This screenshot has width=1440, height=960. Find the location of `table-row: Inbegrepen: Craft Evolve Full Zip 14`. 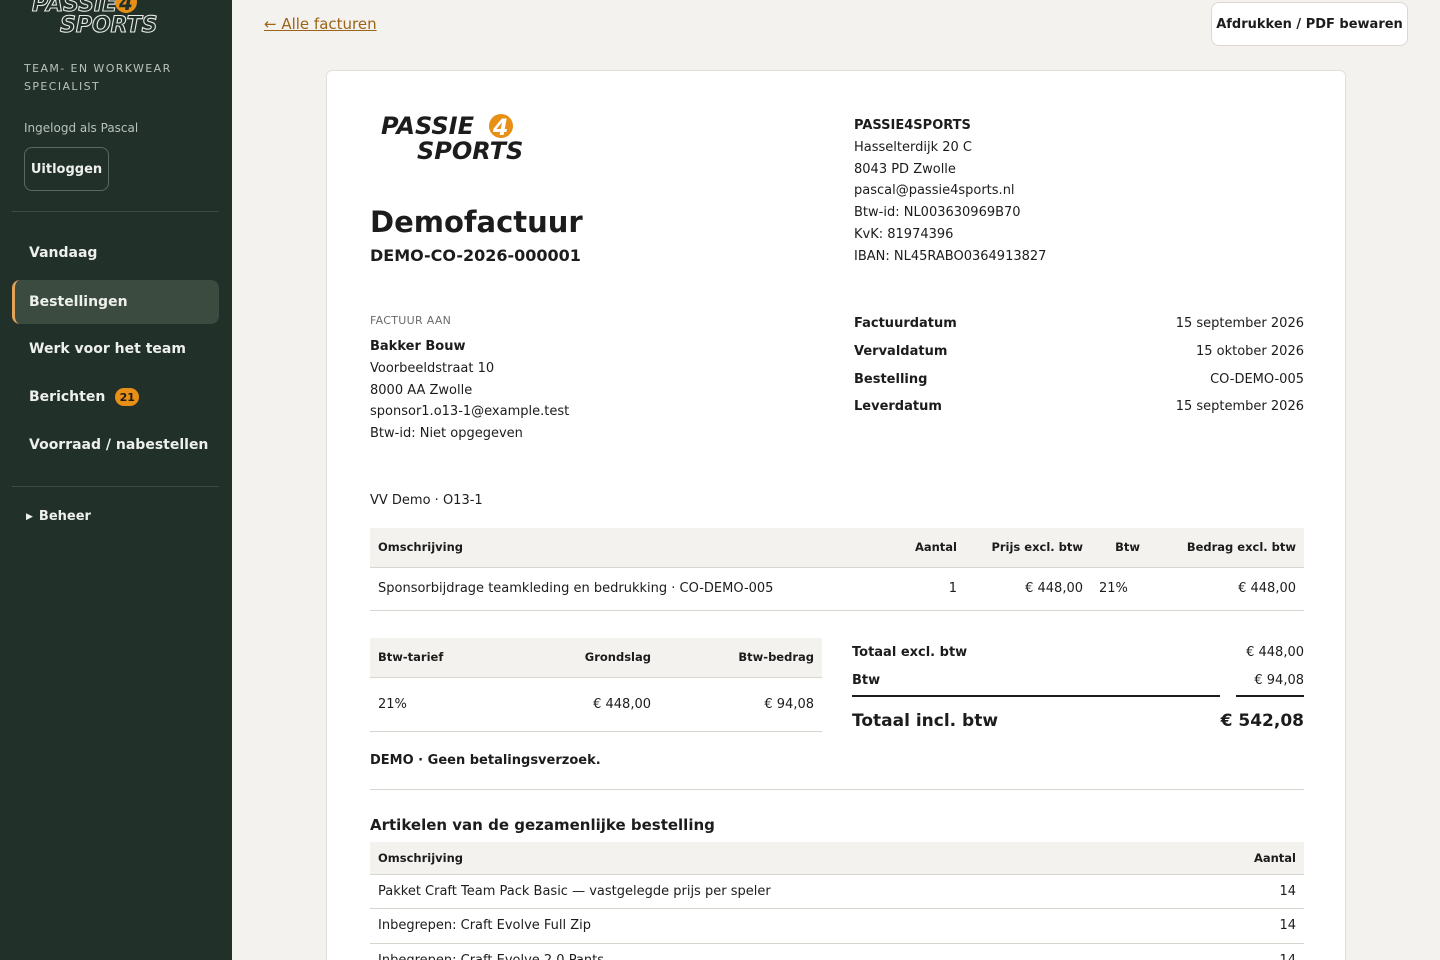

table-row: Inbegrepen: Craft Evolve Full Zip 14 is located at coordinates (837, 926).